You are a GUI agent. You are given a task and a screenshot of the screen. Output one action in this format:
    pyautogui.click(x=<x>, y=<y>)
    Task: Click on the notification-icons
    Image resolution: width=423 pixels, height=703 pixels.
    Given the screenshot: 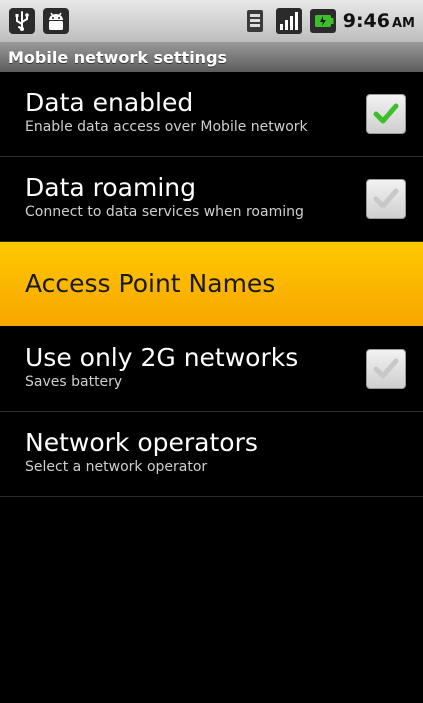 What is the action you would take?
    pyautogui.click(x=39, y=21)
    